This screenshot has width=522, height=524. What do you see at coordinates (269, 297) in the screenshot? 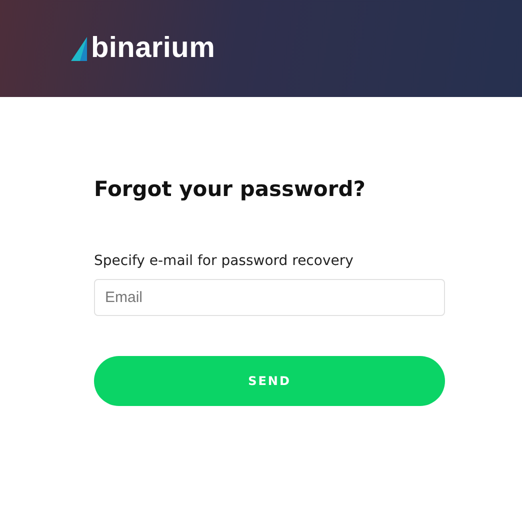
I see `email-field: Email` at bounding box center [269, 297].